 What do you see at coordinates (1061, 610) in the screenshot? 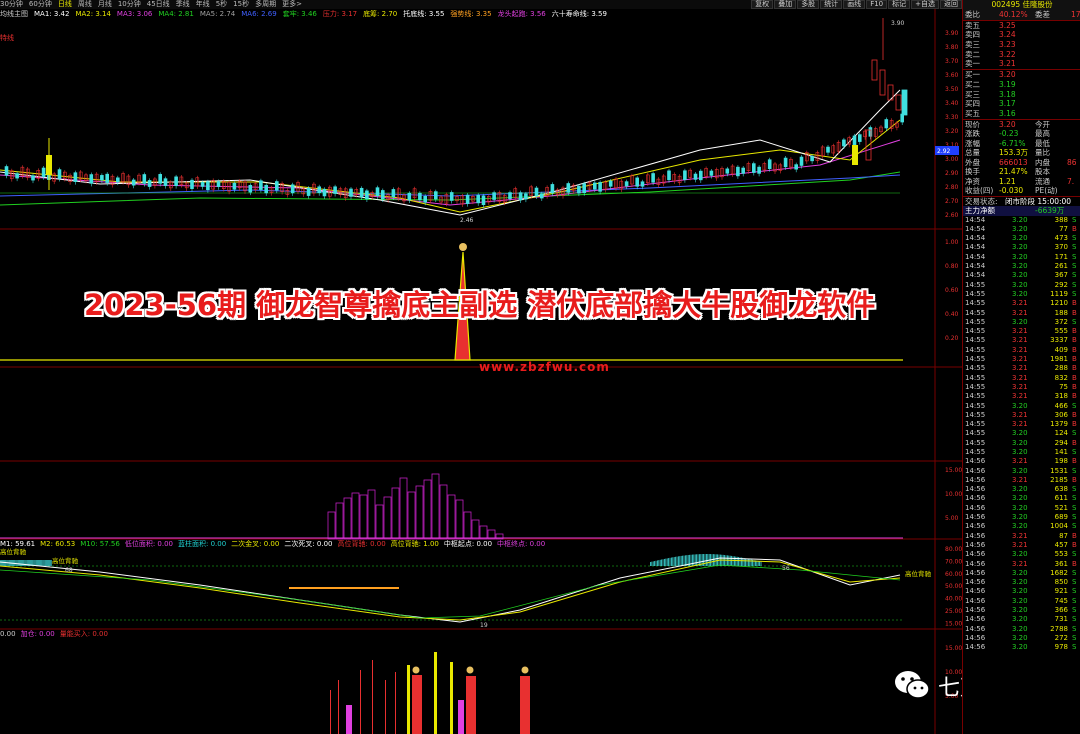
I see `tick-volume: 366` at bounding box center [1061, 610].